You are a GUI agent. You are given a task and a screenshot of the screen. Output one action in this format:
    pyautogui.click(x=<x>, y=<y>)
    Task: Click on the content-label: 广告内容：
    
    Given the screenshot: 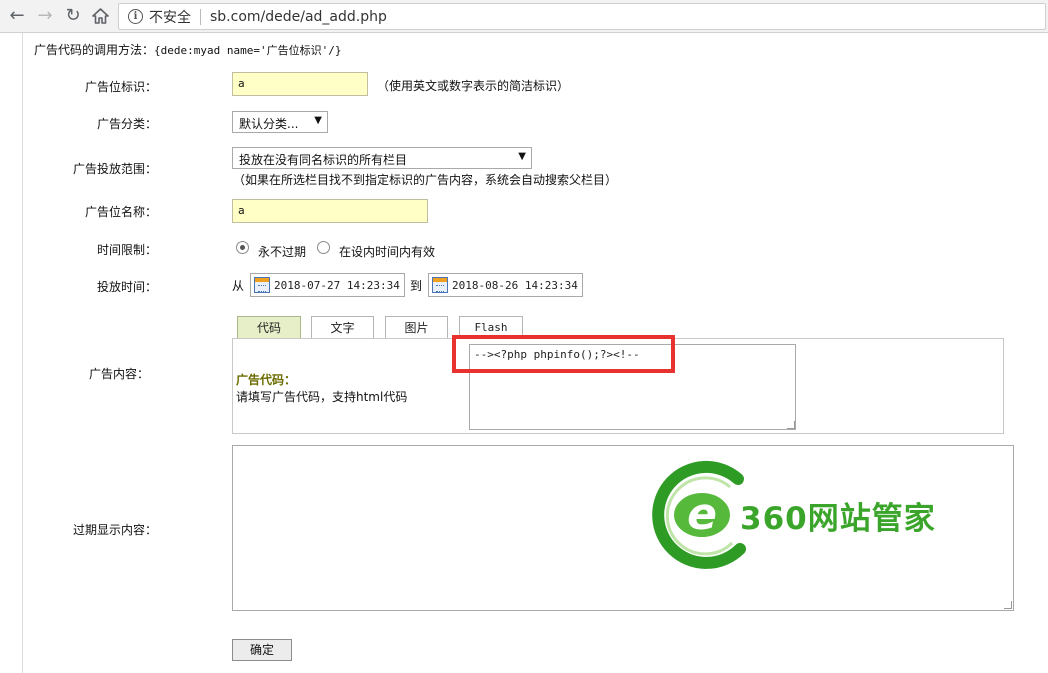 What is the action you would take?
    pyautogui.click(x=118, y=374)
    